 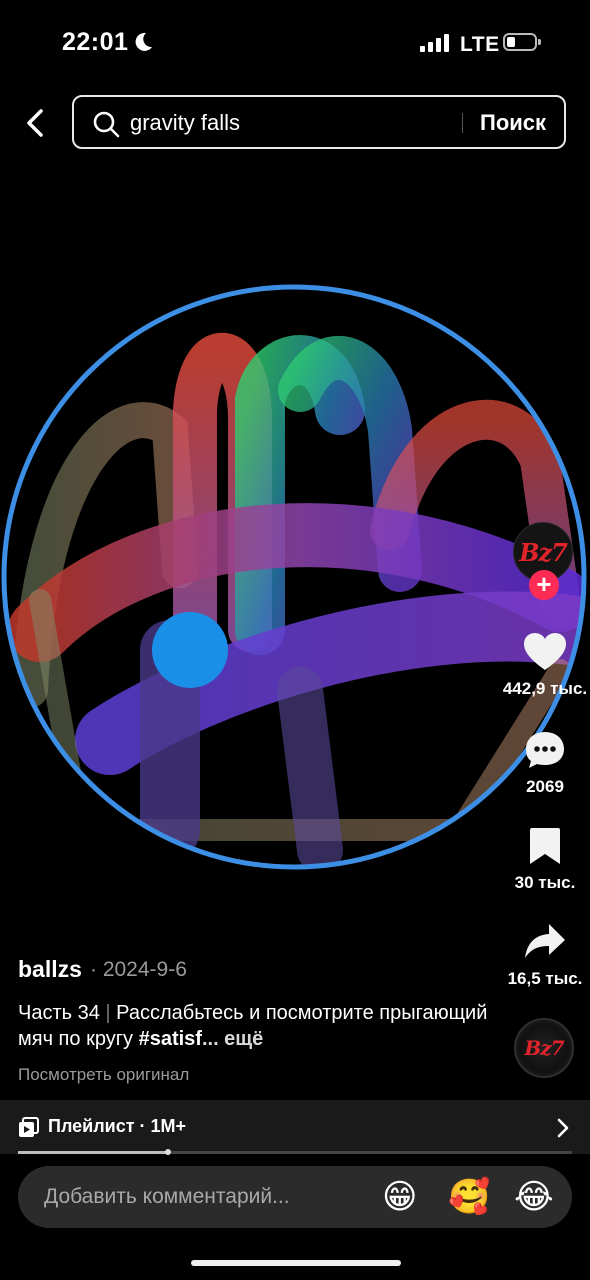 What do you see at coordinates (319, 122) in the screenshot?
I see `search-bar: gravity falls Поиск` at bounding box center [319, 122].